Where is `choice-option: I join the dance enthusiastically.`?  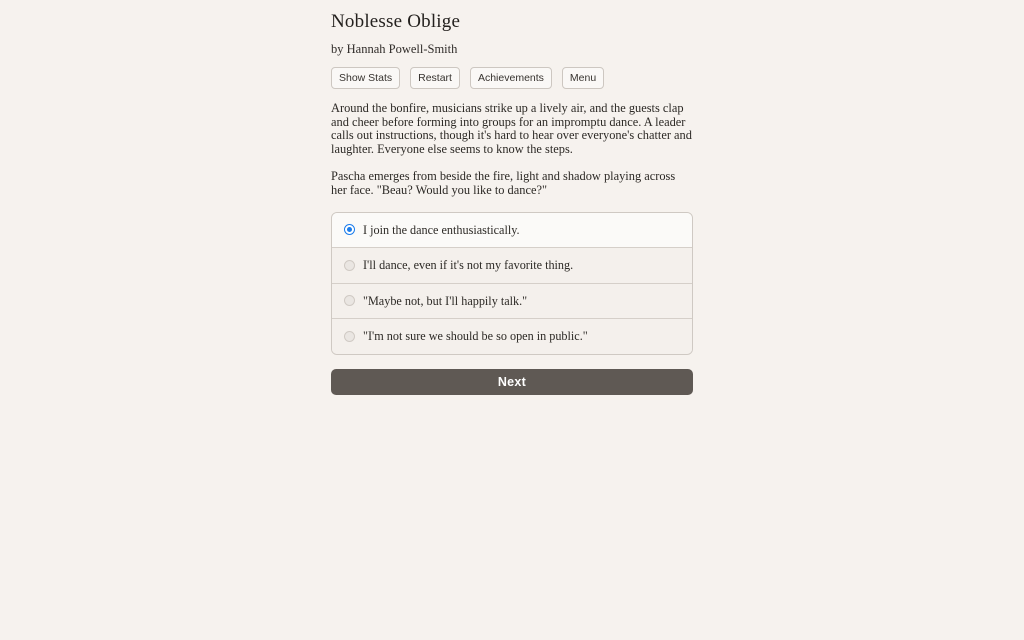
choice-option: I join the dance enthusiastically. is located at coordinates (512, 230).